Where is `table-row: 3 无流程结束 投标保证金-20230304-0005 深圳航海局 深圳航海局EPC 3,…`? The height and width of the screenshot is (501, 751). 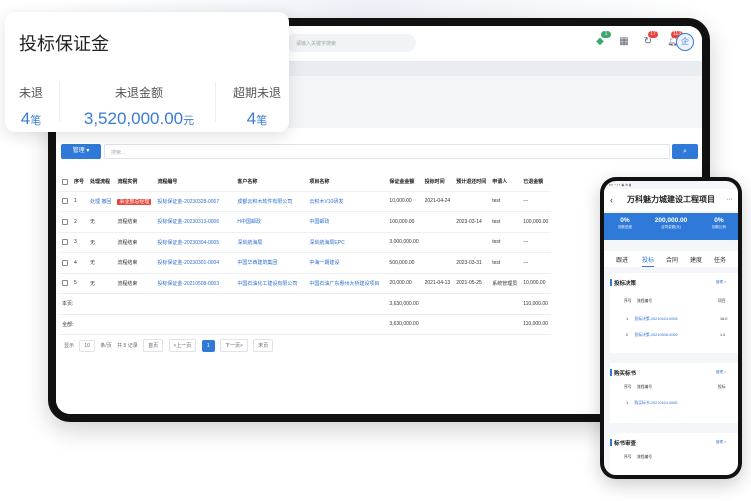 table-row: 3 无流程结束 投标保证金-20230304-0005 深圳航海局 深圳航海局EPC 3,… is located at coordinates (305, 242).